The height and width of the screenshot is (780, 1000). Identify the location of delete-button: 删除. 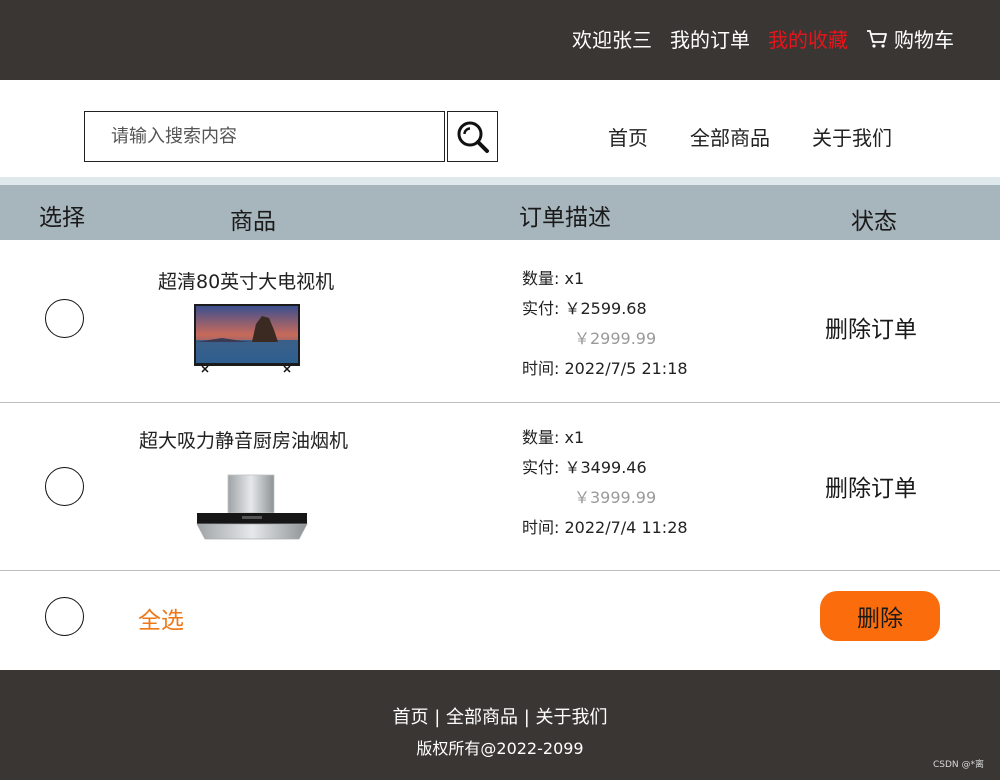
(880, 616).